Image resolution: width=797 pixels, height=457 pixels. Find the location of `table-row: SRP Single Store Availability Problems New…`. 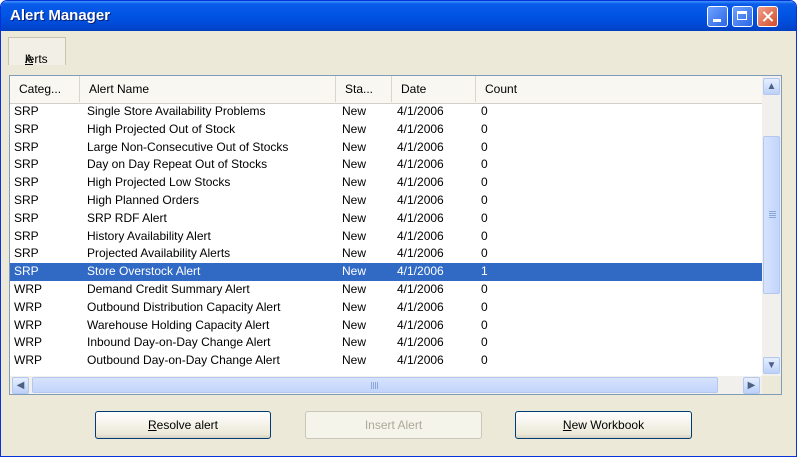

table-row: SRP Single Store Availability Problems New… is located at coordinates (386, 112).